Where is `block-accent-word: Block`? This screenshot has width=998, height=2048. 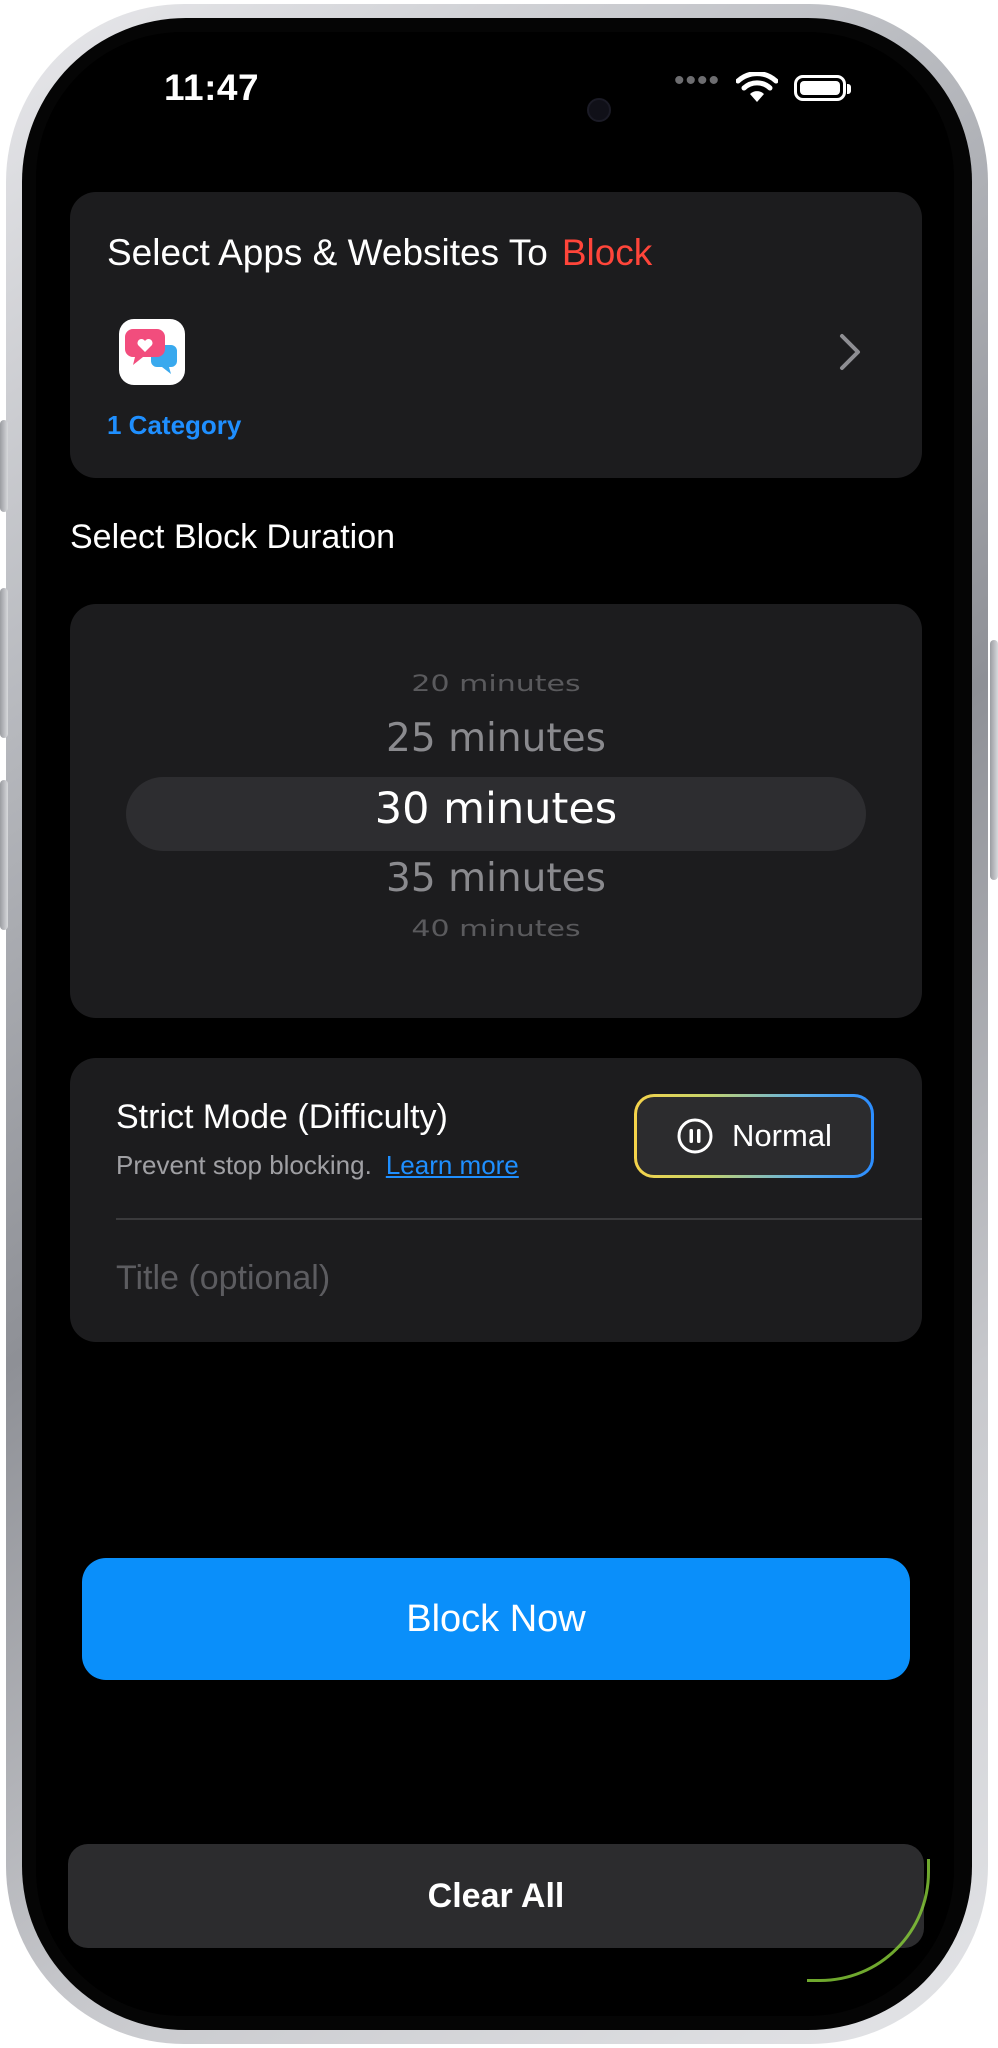
block-accent-word: Block is located at coordinates (607, 252).